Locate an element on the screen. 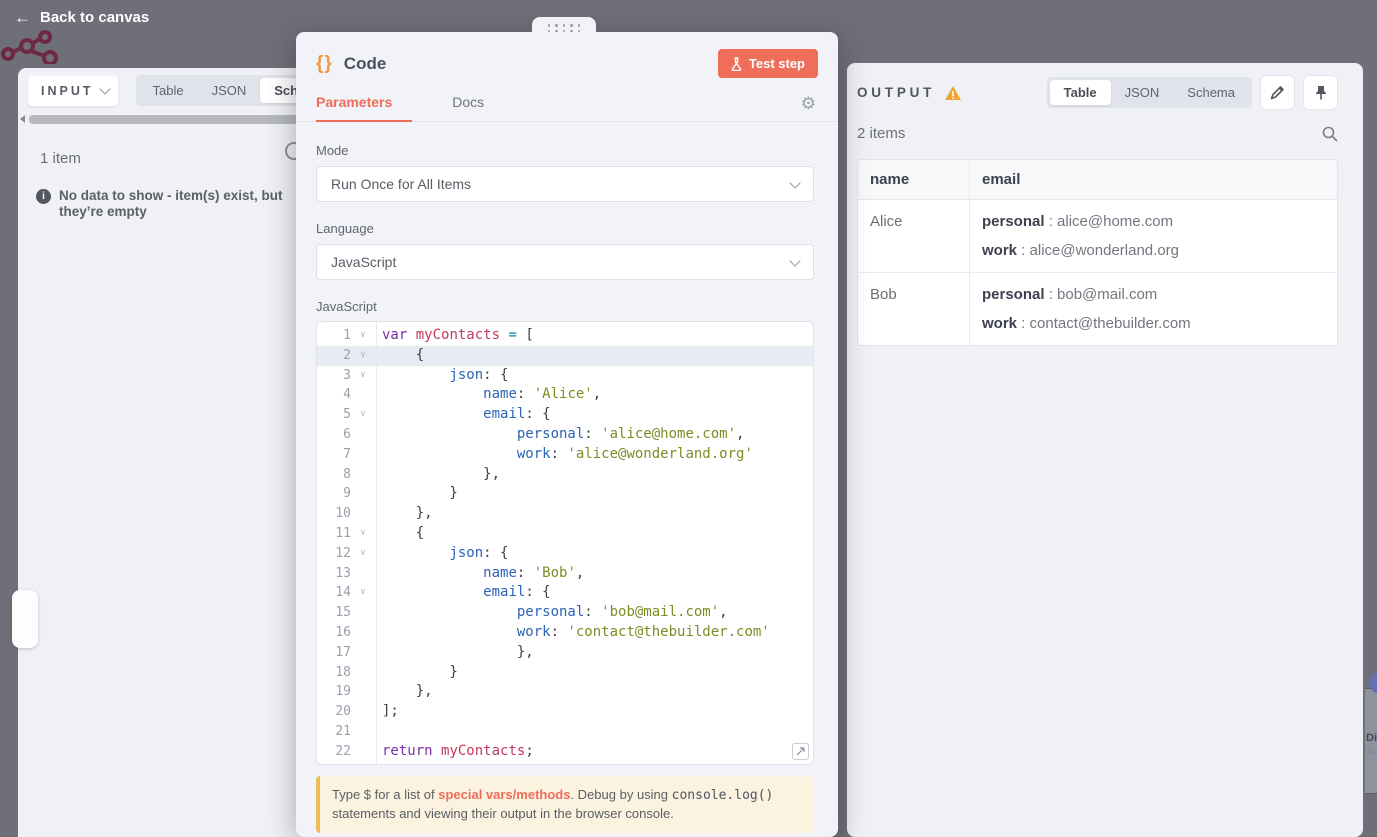 The width and height of the screenshot is (1377, 837). gutter-divider is located at coordinates (376, 543).